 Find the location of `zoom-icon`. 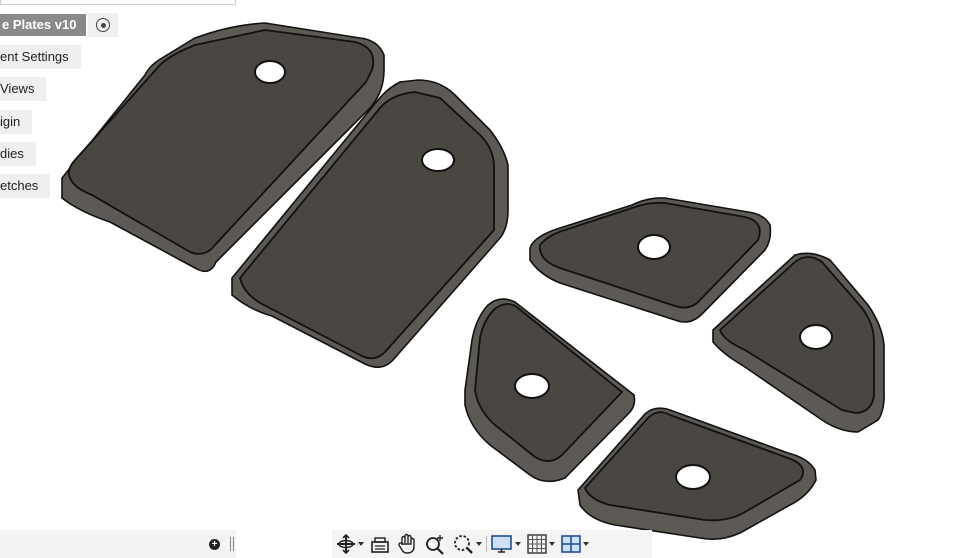

zoom-icon is located at coordinates (435, 545).